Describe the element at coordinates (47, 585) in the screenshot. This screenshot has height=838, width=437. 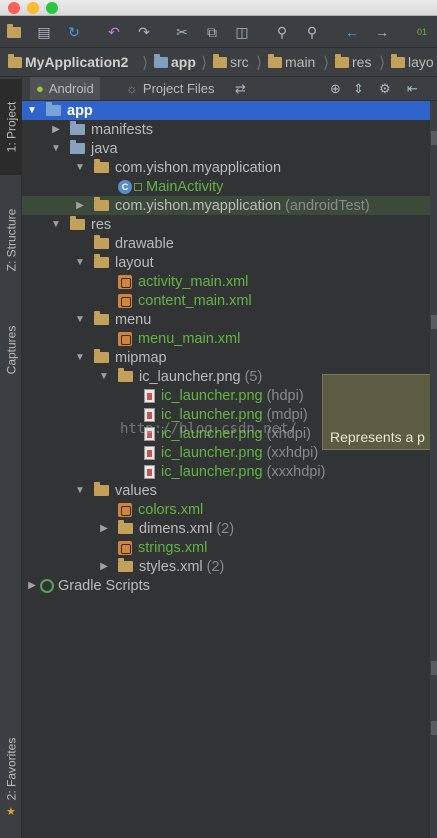
I see `gradle-icon` at that location.